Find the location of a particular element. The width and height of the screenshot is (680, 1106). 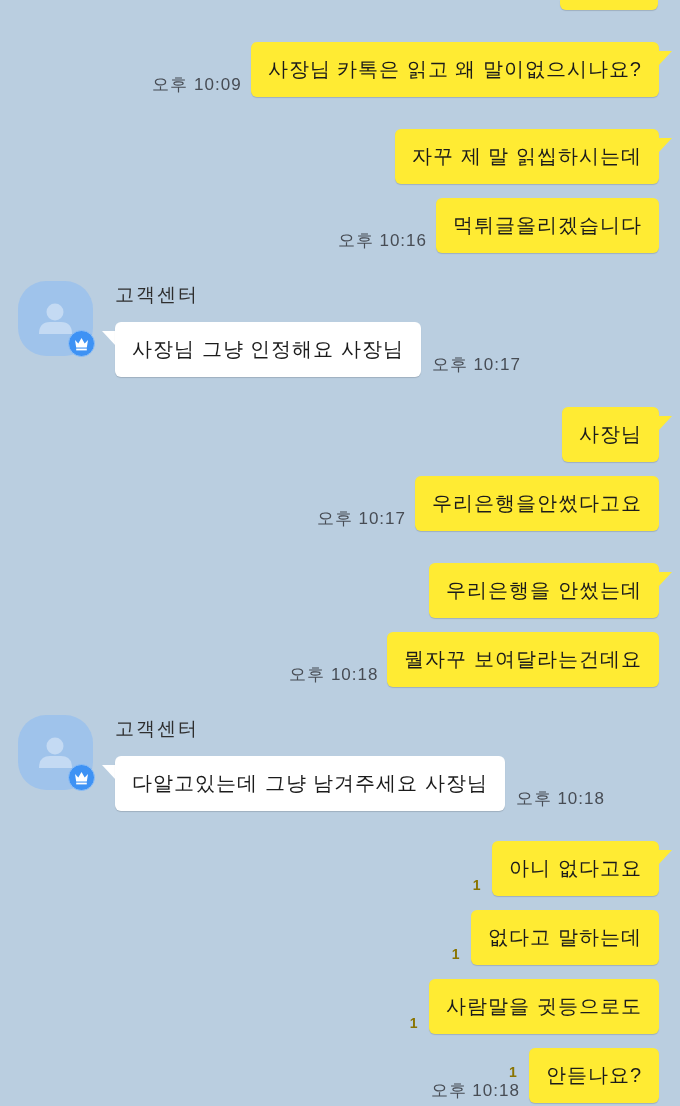

message-bubble: 뭘자꾸 보여달라는건데요 is located at coordinates (523, 659).